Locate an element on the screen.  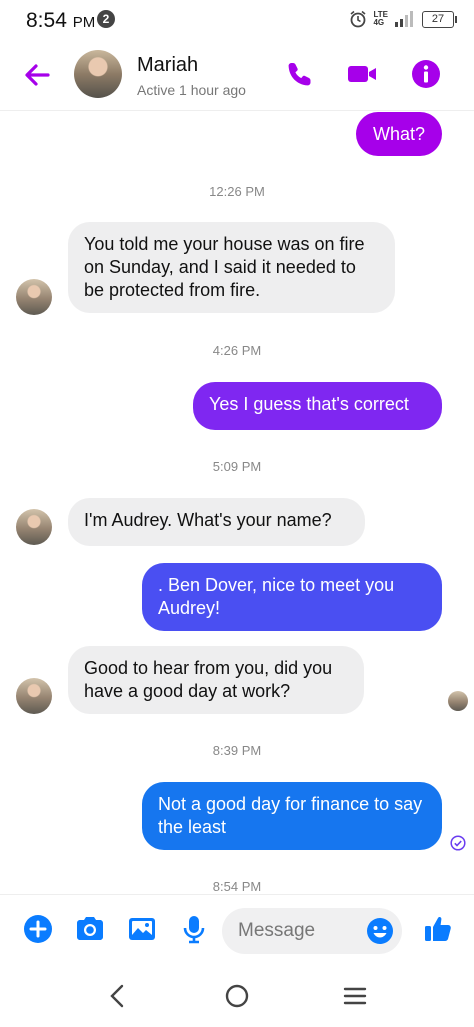
status-icons: LTE 4G 27 is located at coordinates (403, 19).